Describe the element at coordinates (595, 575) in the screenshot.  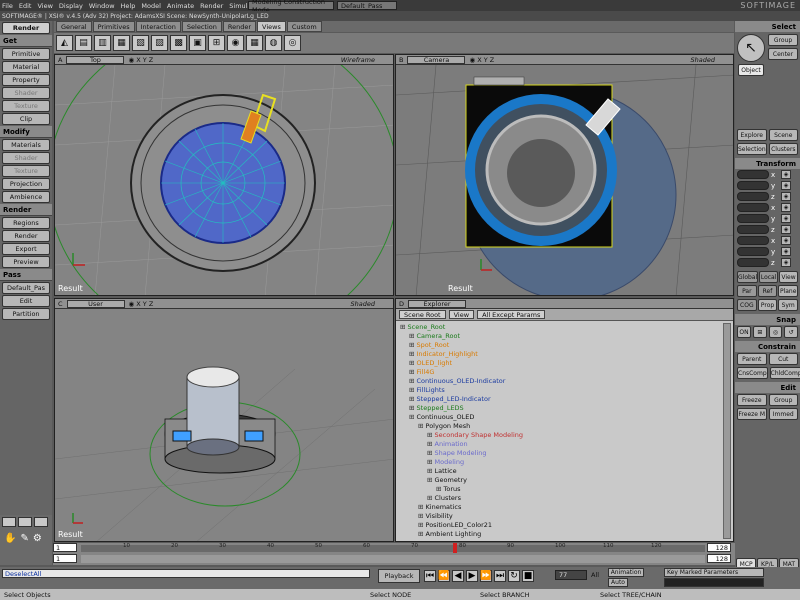
I see `all-label: All` at that location.